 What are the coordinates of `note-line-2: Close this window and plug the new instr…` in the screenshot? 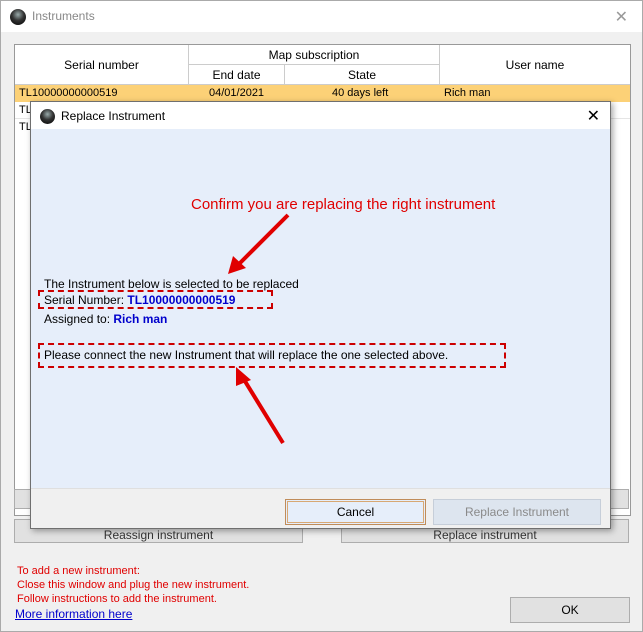 It's located at (133, 585).